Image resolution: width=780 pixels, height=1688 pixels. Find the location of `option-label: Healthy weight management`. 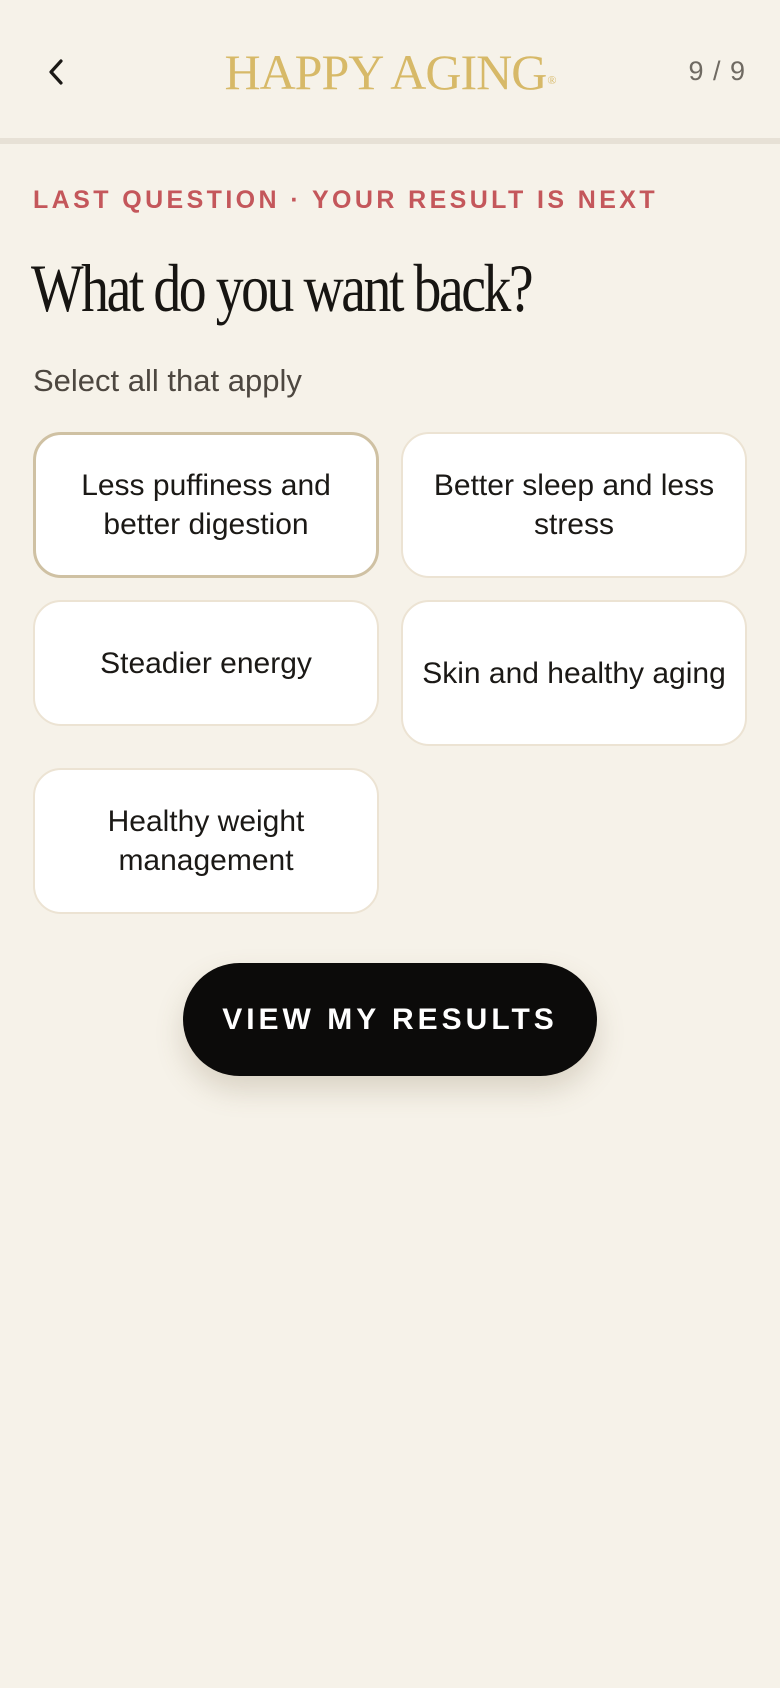

option-label: Healthy weight management is located at coordinates (206, 841).